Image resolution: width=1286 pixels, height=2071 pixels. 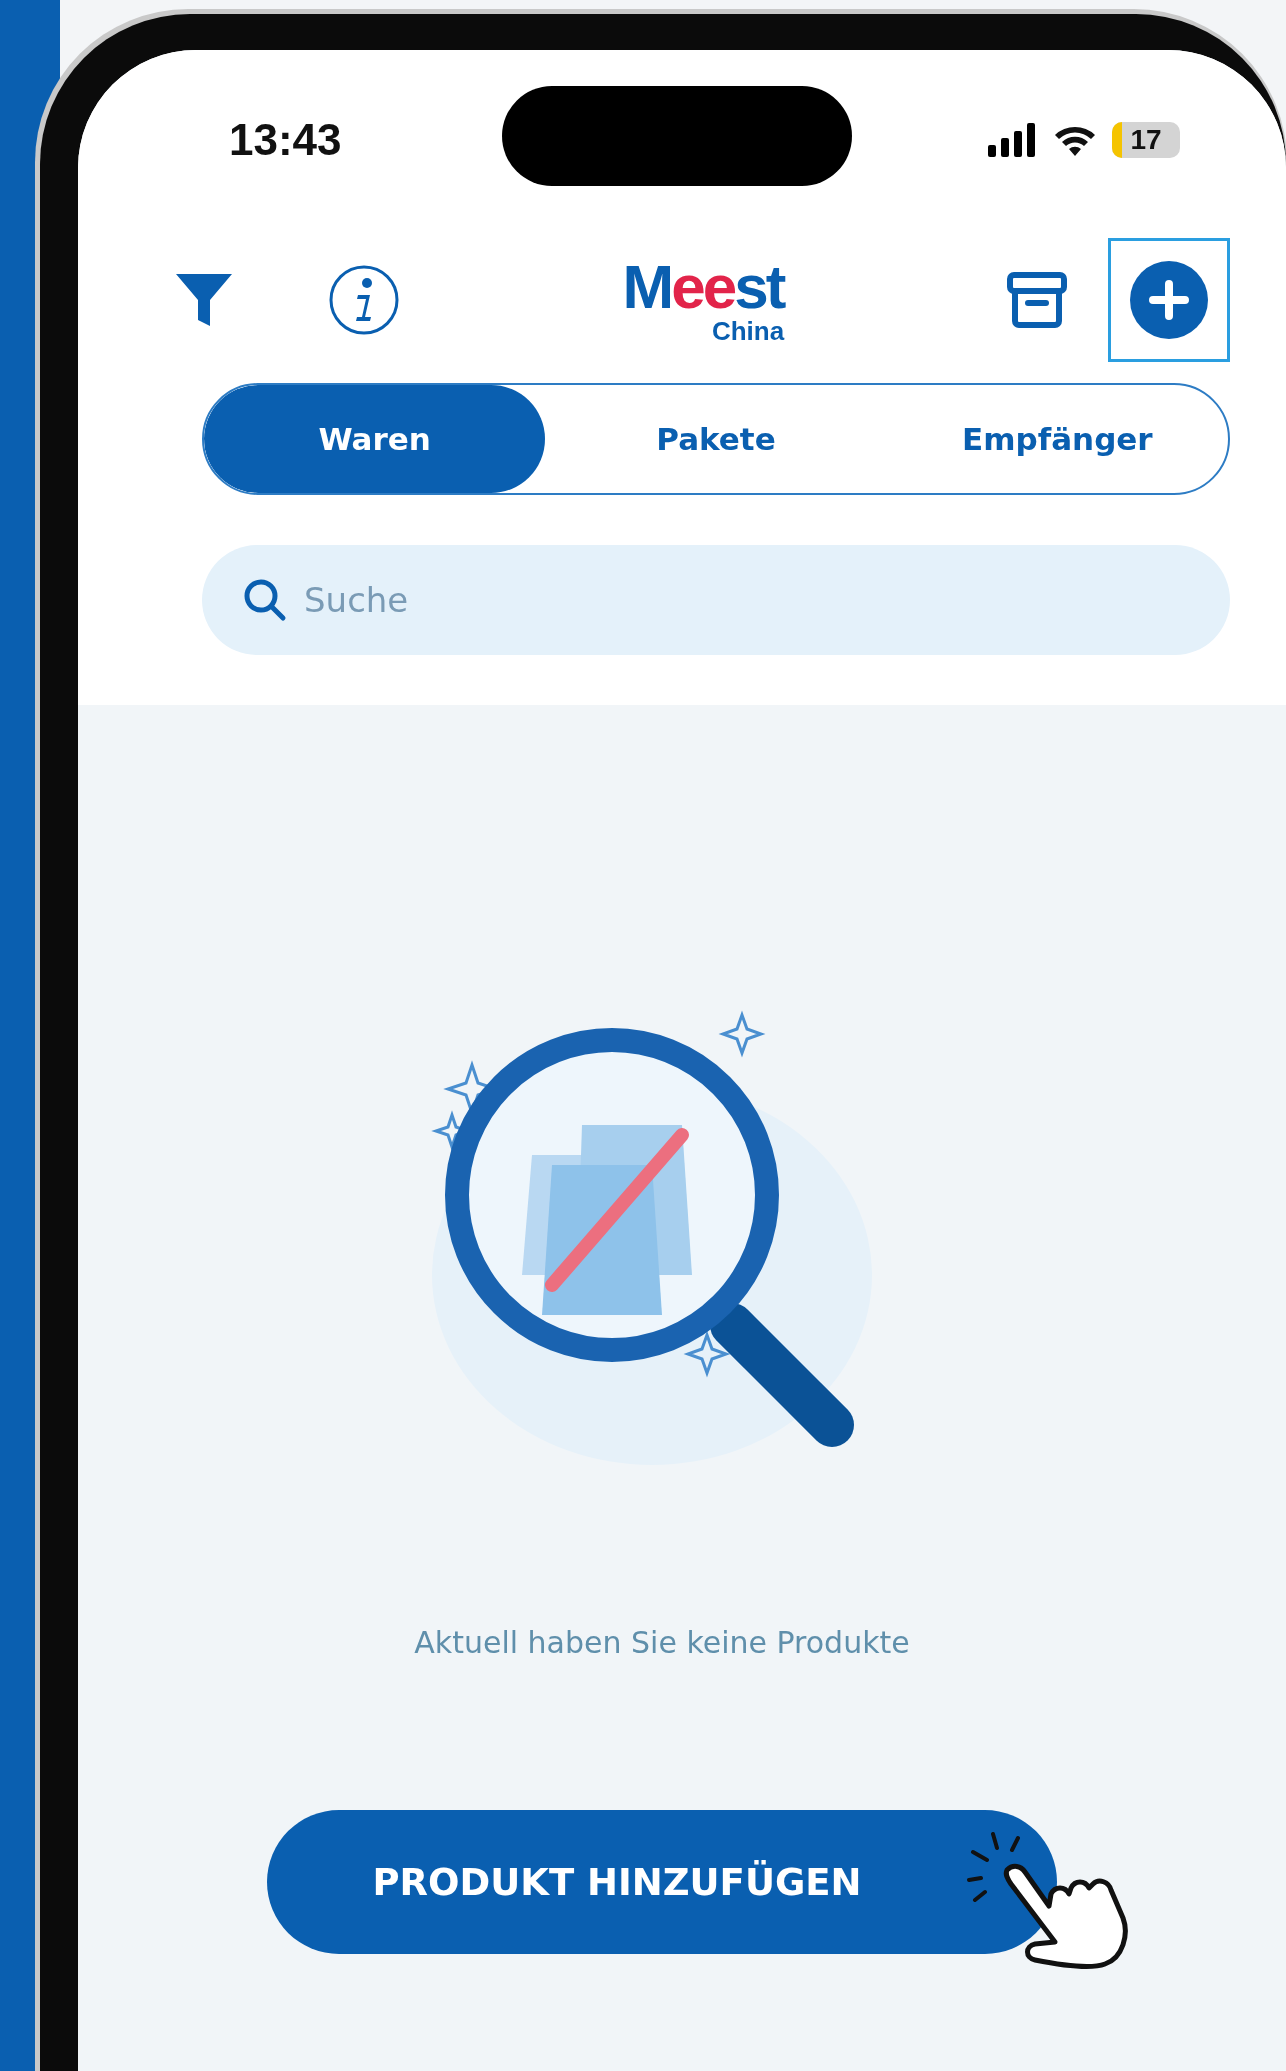 I want to click on tab: Empfänger, so click(x=1057, y=439).